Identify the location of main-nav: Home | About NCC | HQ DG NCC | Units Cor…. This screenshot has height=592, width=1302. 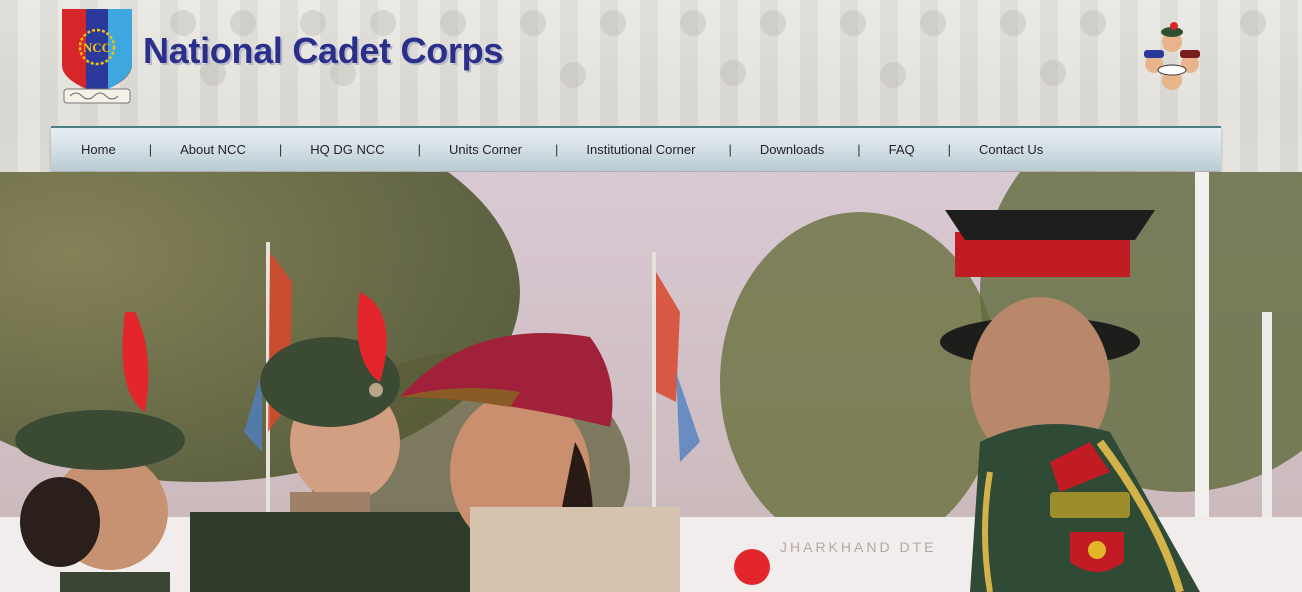
(636, 148).